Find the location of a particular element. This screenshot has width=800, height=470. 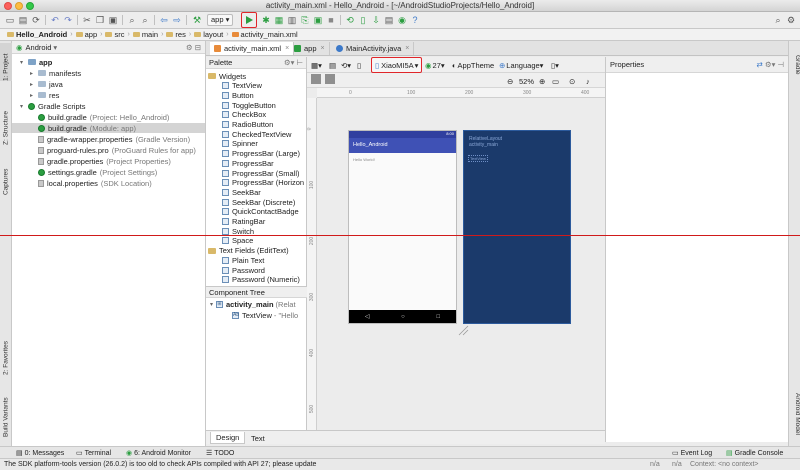

apply-changes-icon: ▣ is located at coordinates (318, 20).